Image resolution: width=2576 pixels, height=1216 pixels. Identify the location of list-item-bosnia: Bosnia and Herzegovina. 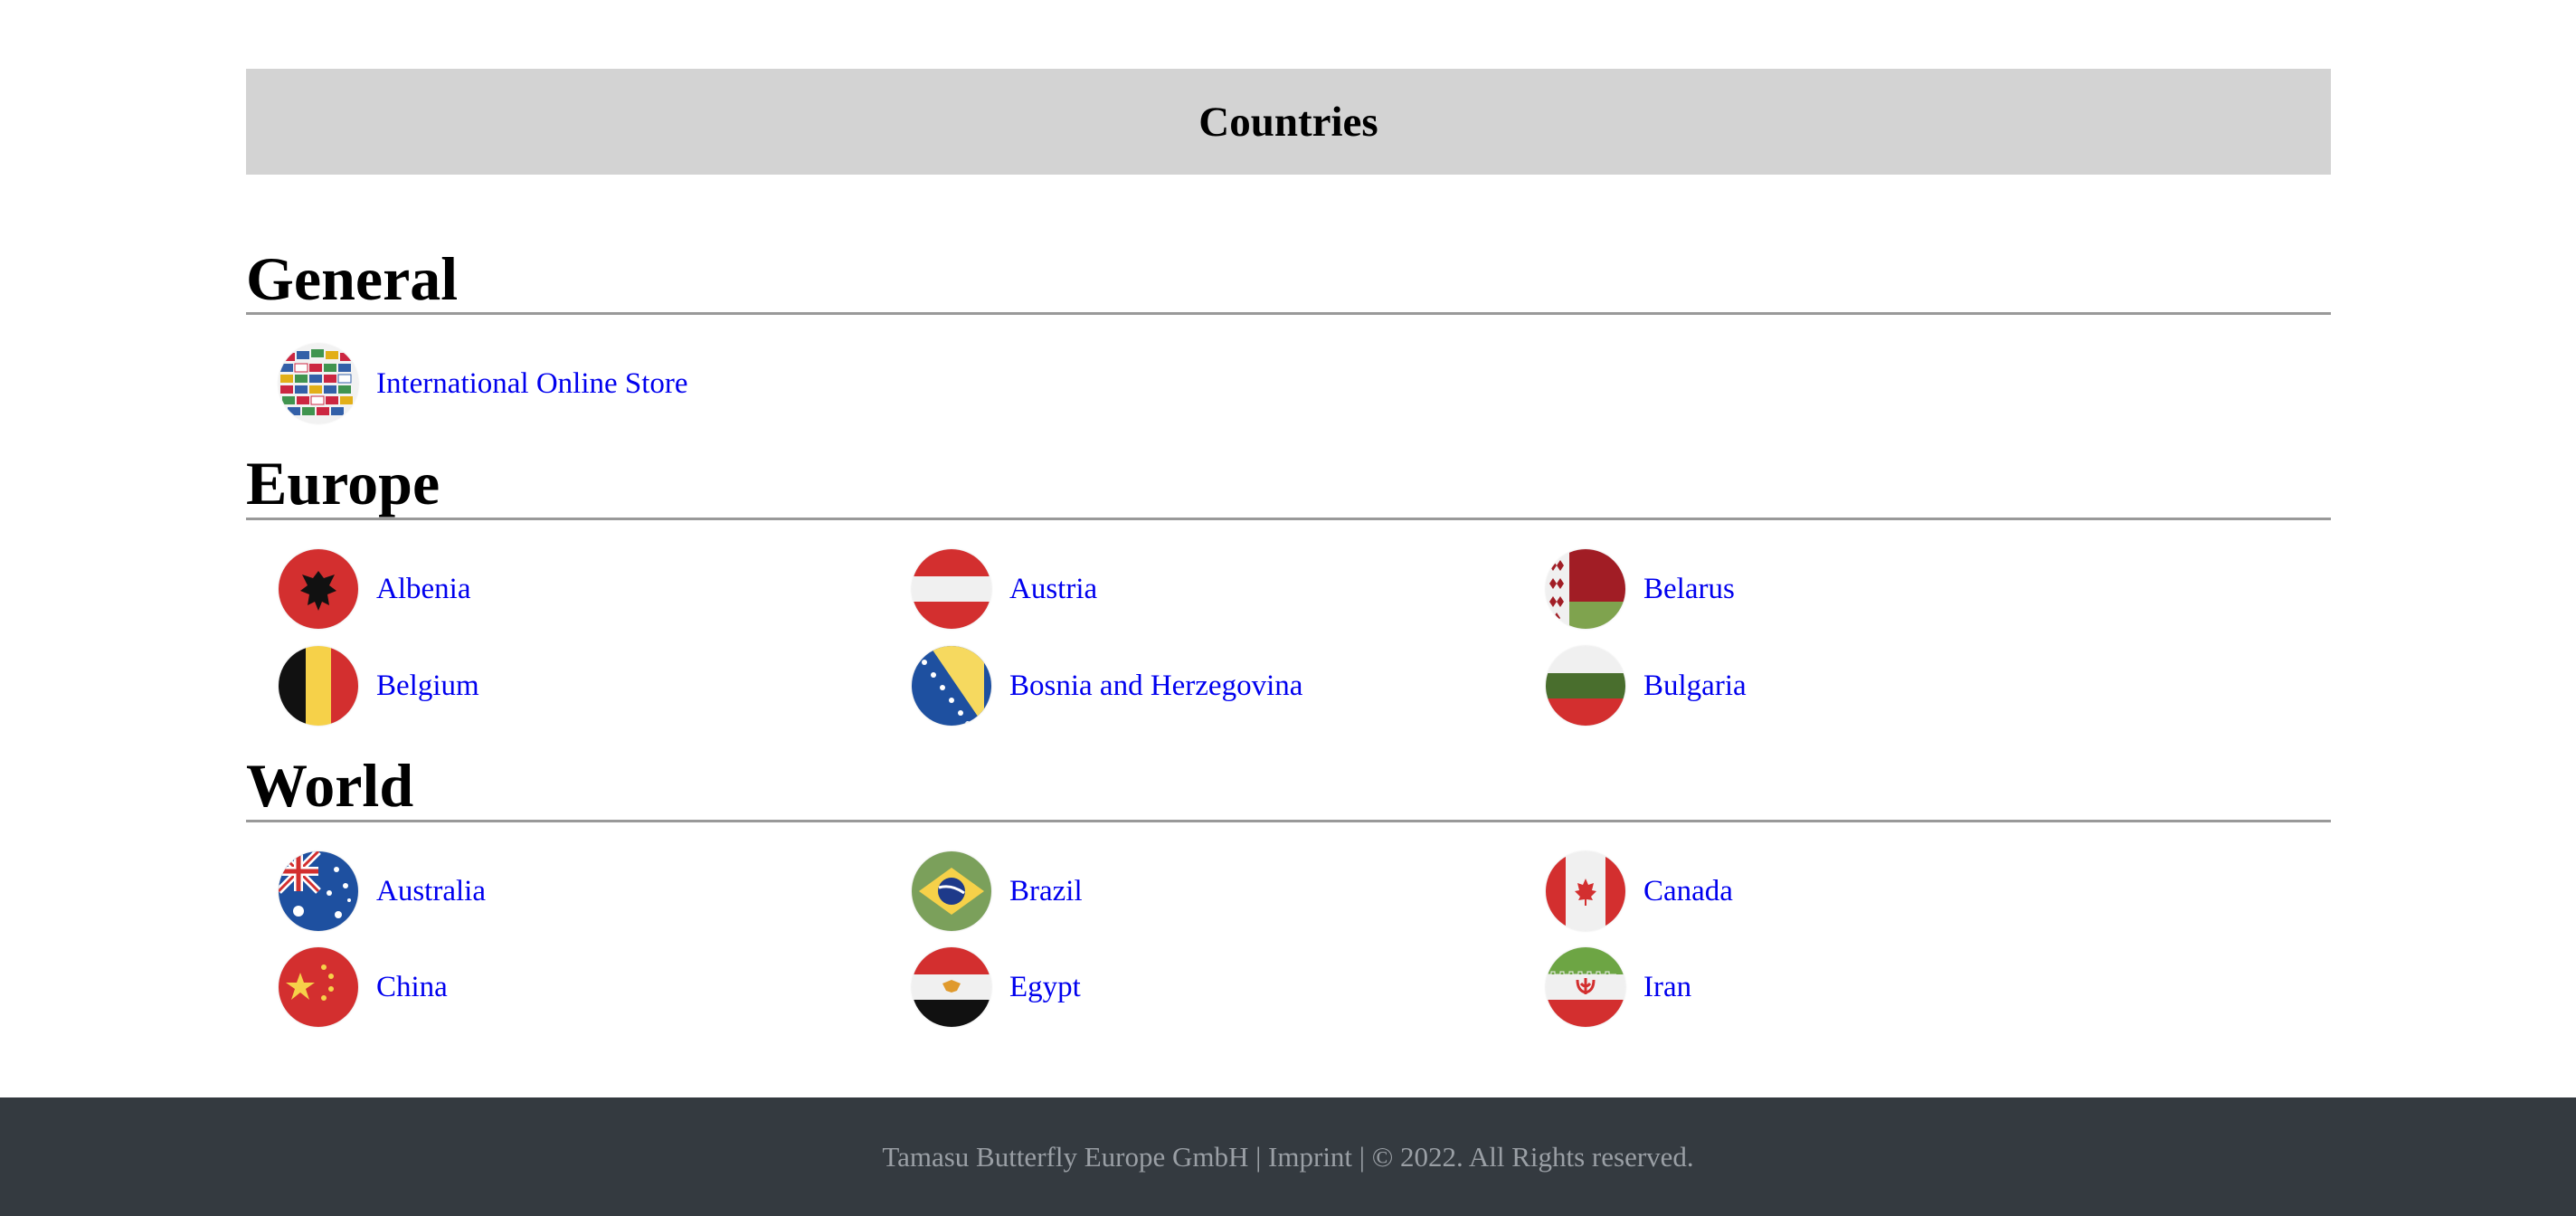
(1107, 686).